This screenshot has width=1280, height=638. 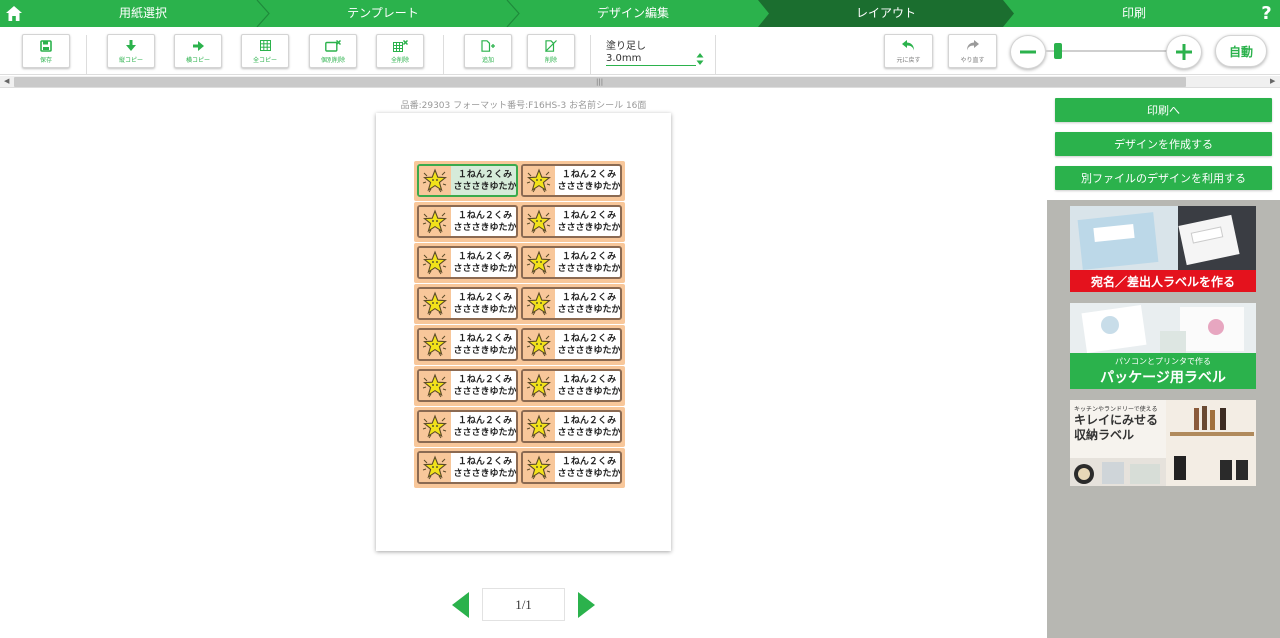 I want to click on bleed-control: 塗り足し 3.0mm, so click(x=655, y=54).